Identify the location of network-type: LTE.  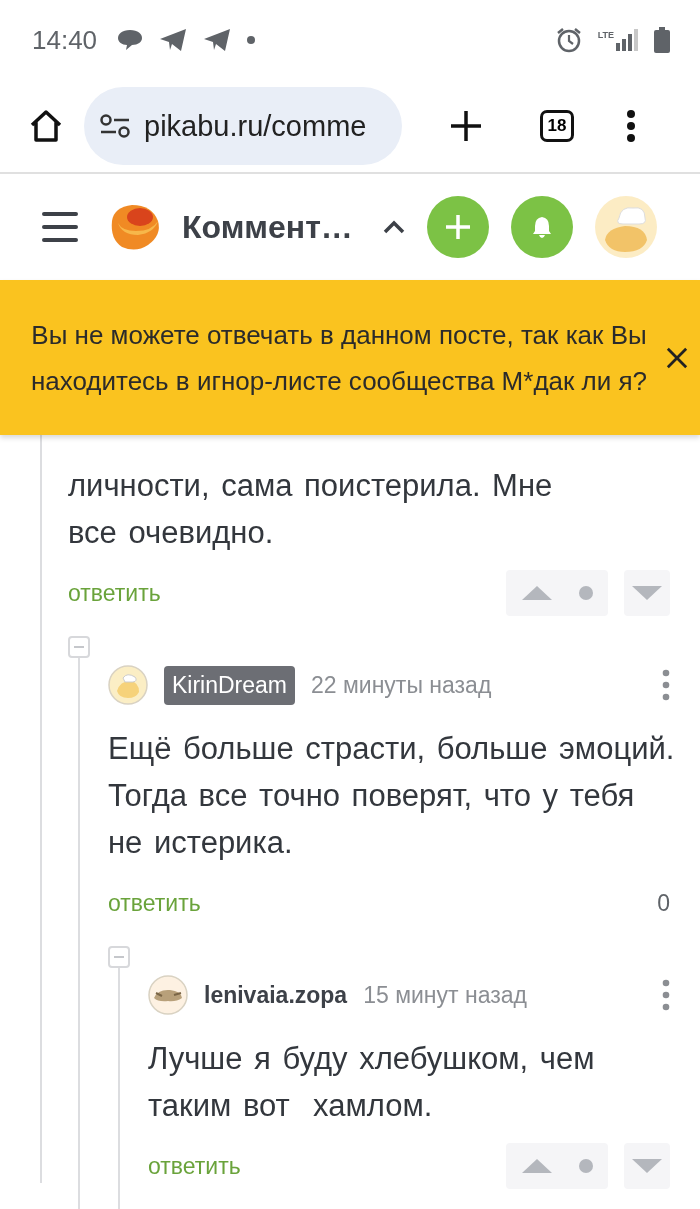
(605, 35).